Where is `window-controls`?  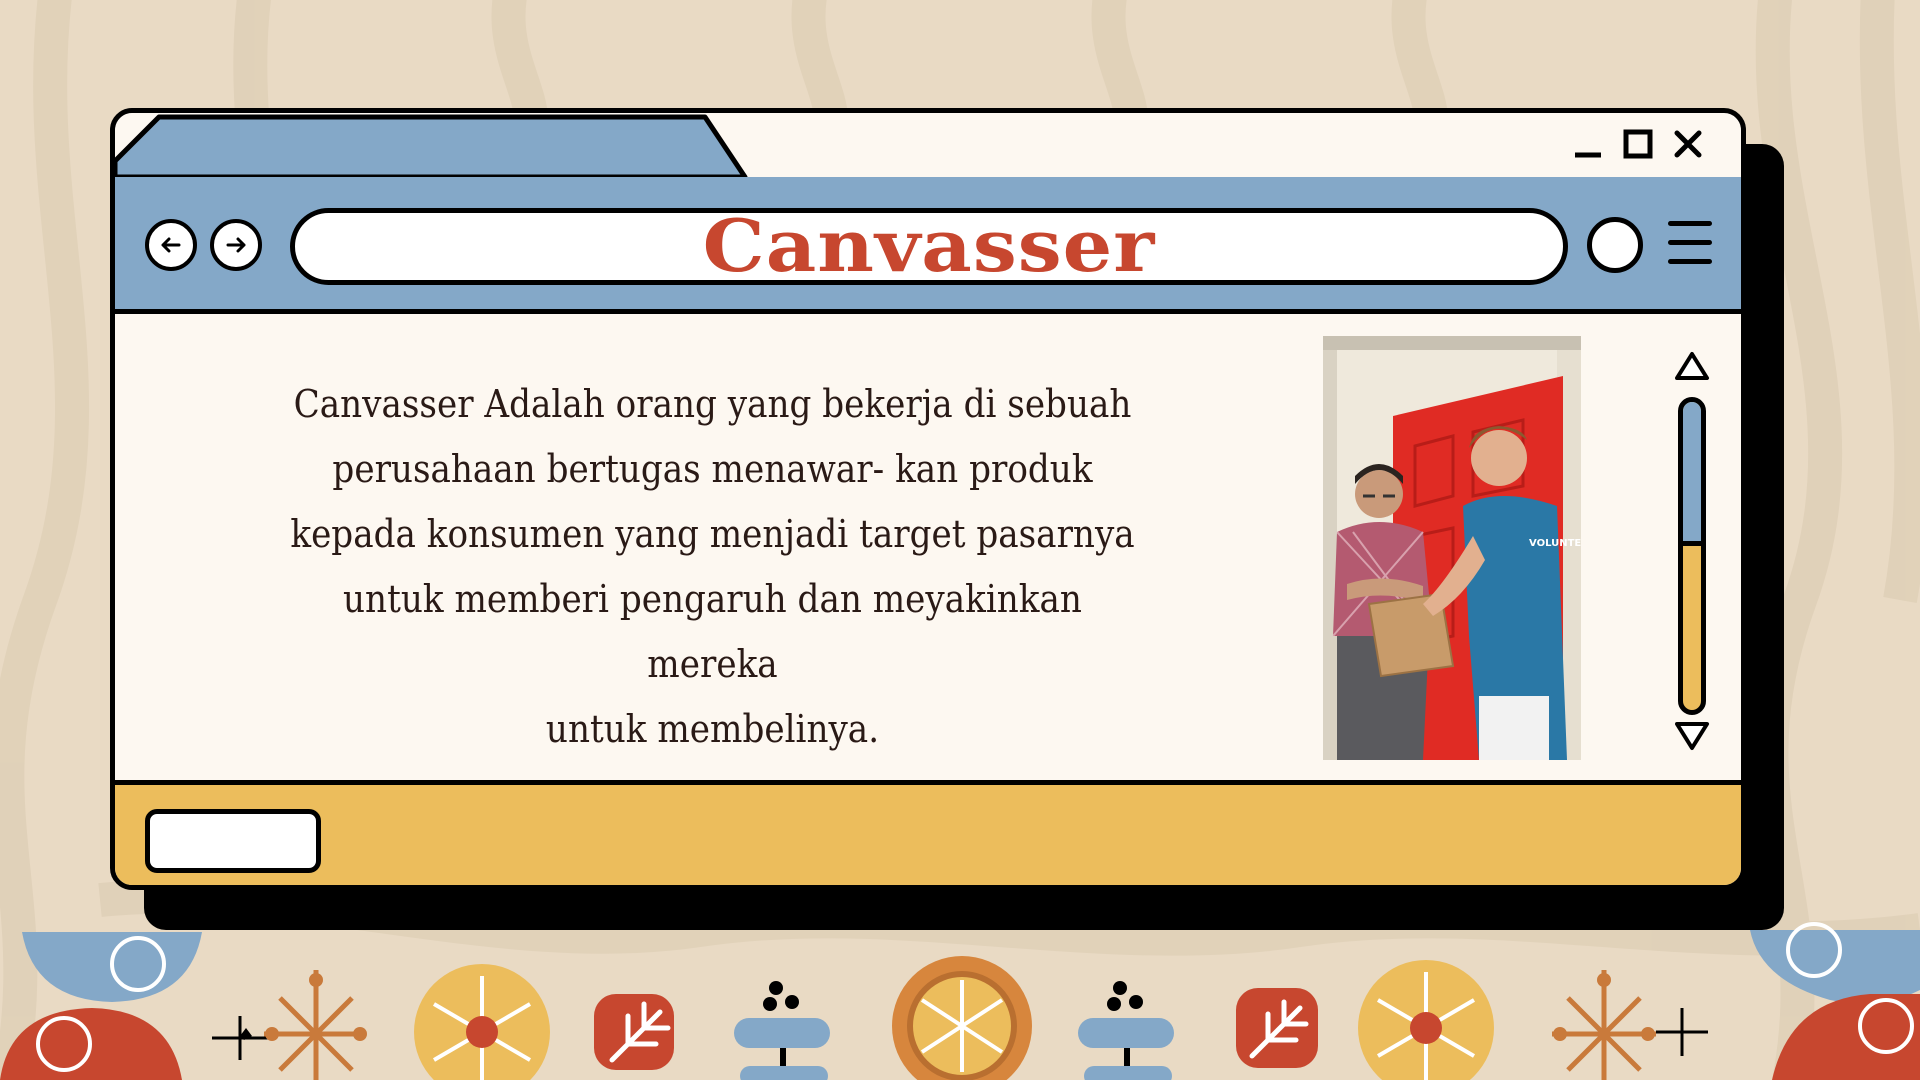
window-controls is located at coordinates (1638, 144).